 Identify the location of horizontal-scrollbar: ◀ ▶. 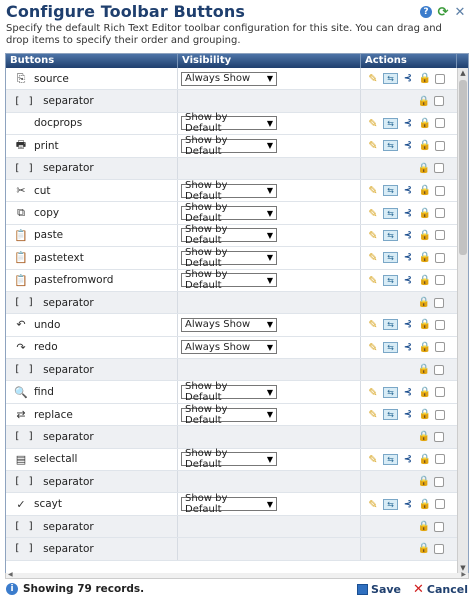
(237, 575).